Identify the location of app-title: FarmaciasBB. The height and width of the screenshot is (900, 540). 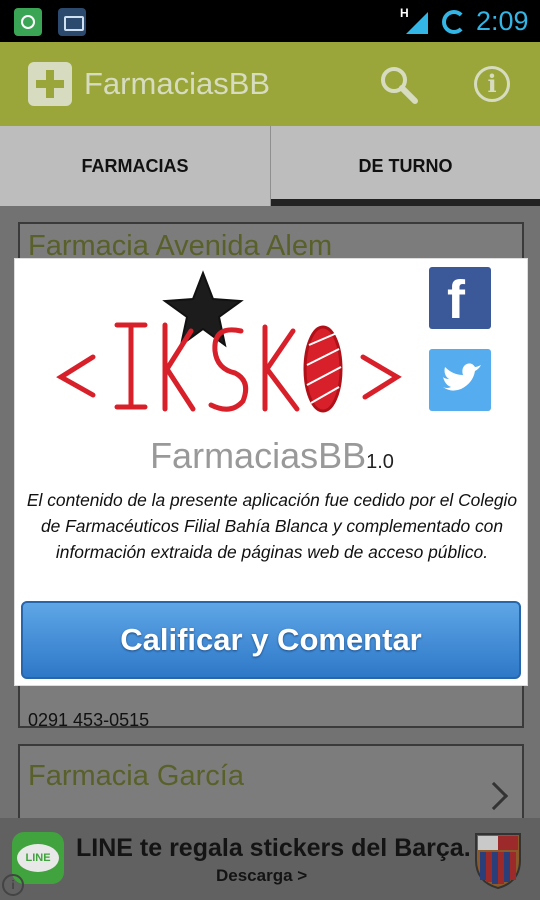
(177, 83).